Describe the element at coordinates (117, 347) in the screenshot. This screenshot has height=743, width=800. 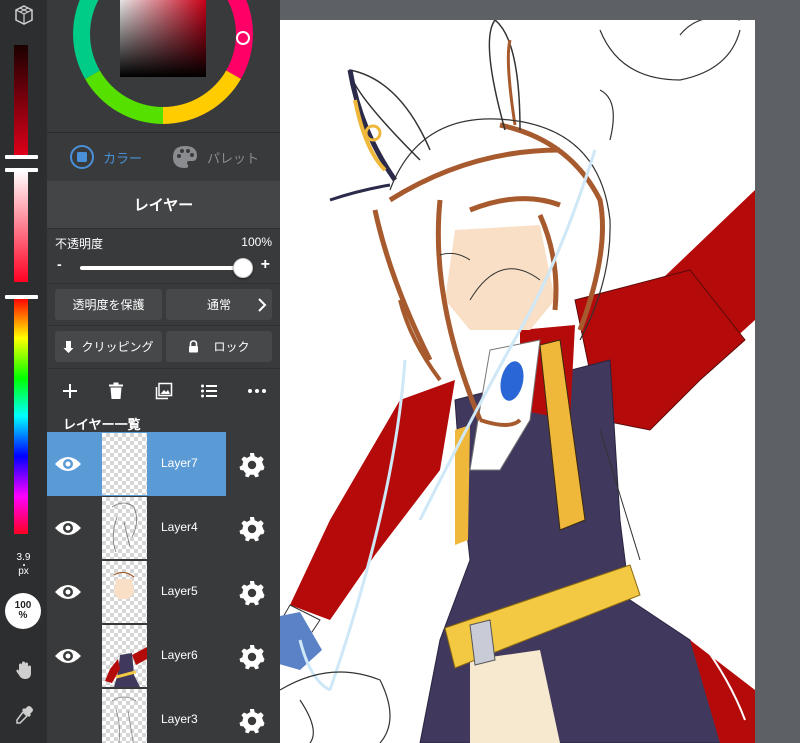
I see `clipping-label: クリッピング` at that location.